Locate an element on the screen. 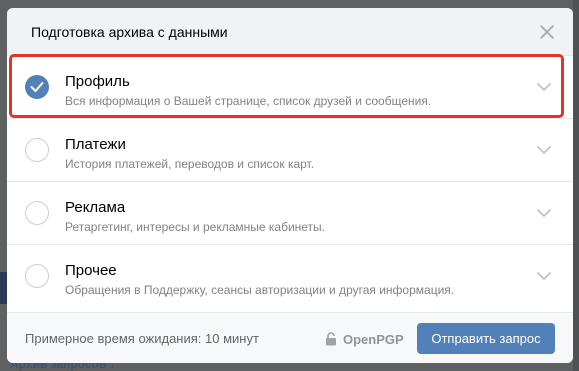  option-profile-checkbox is located at coordinates (37, 87).